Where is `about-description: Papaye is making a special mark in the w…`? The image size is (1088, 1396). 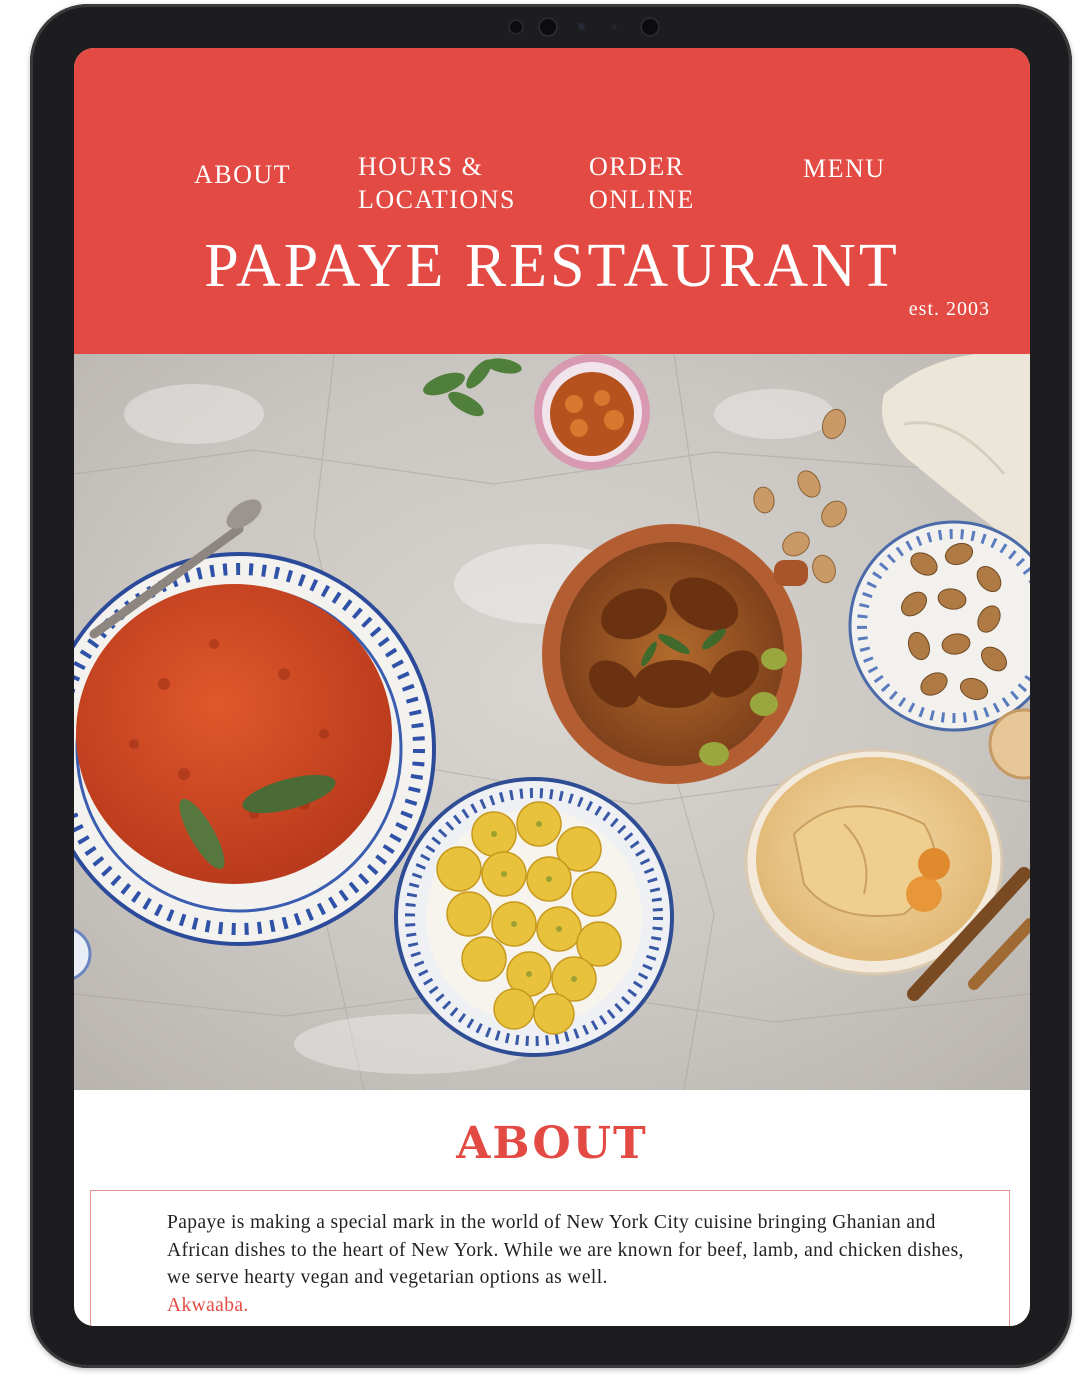
about-description: Papaye is making a special mark in the w… is located at coordinates (577, 1264).